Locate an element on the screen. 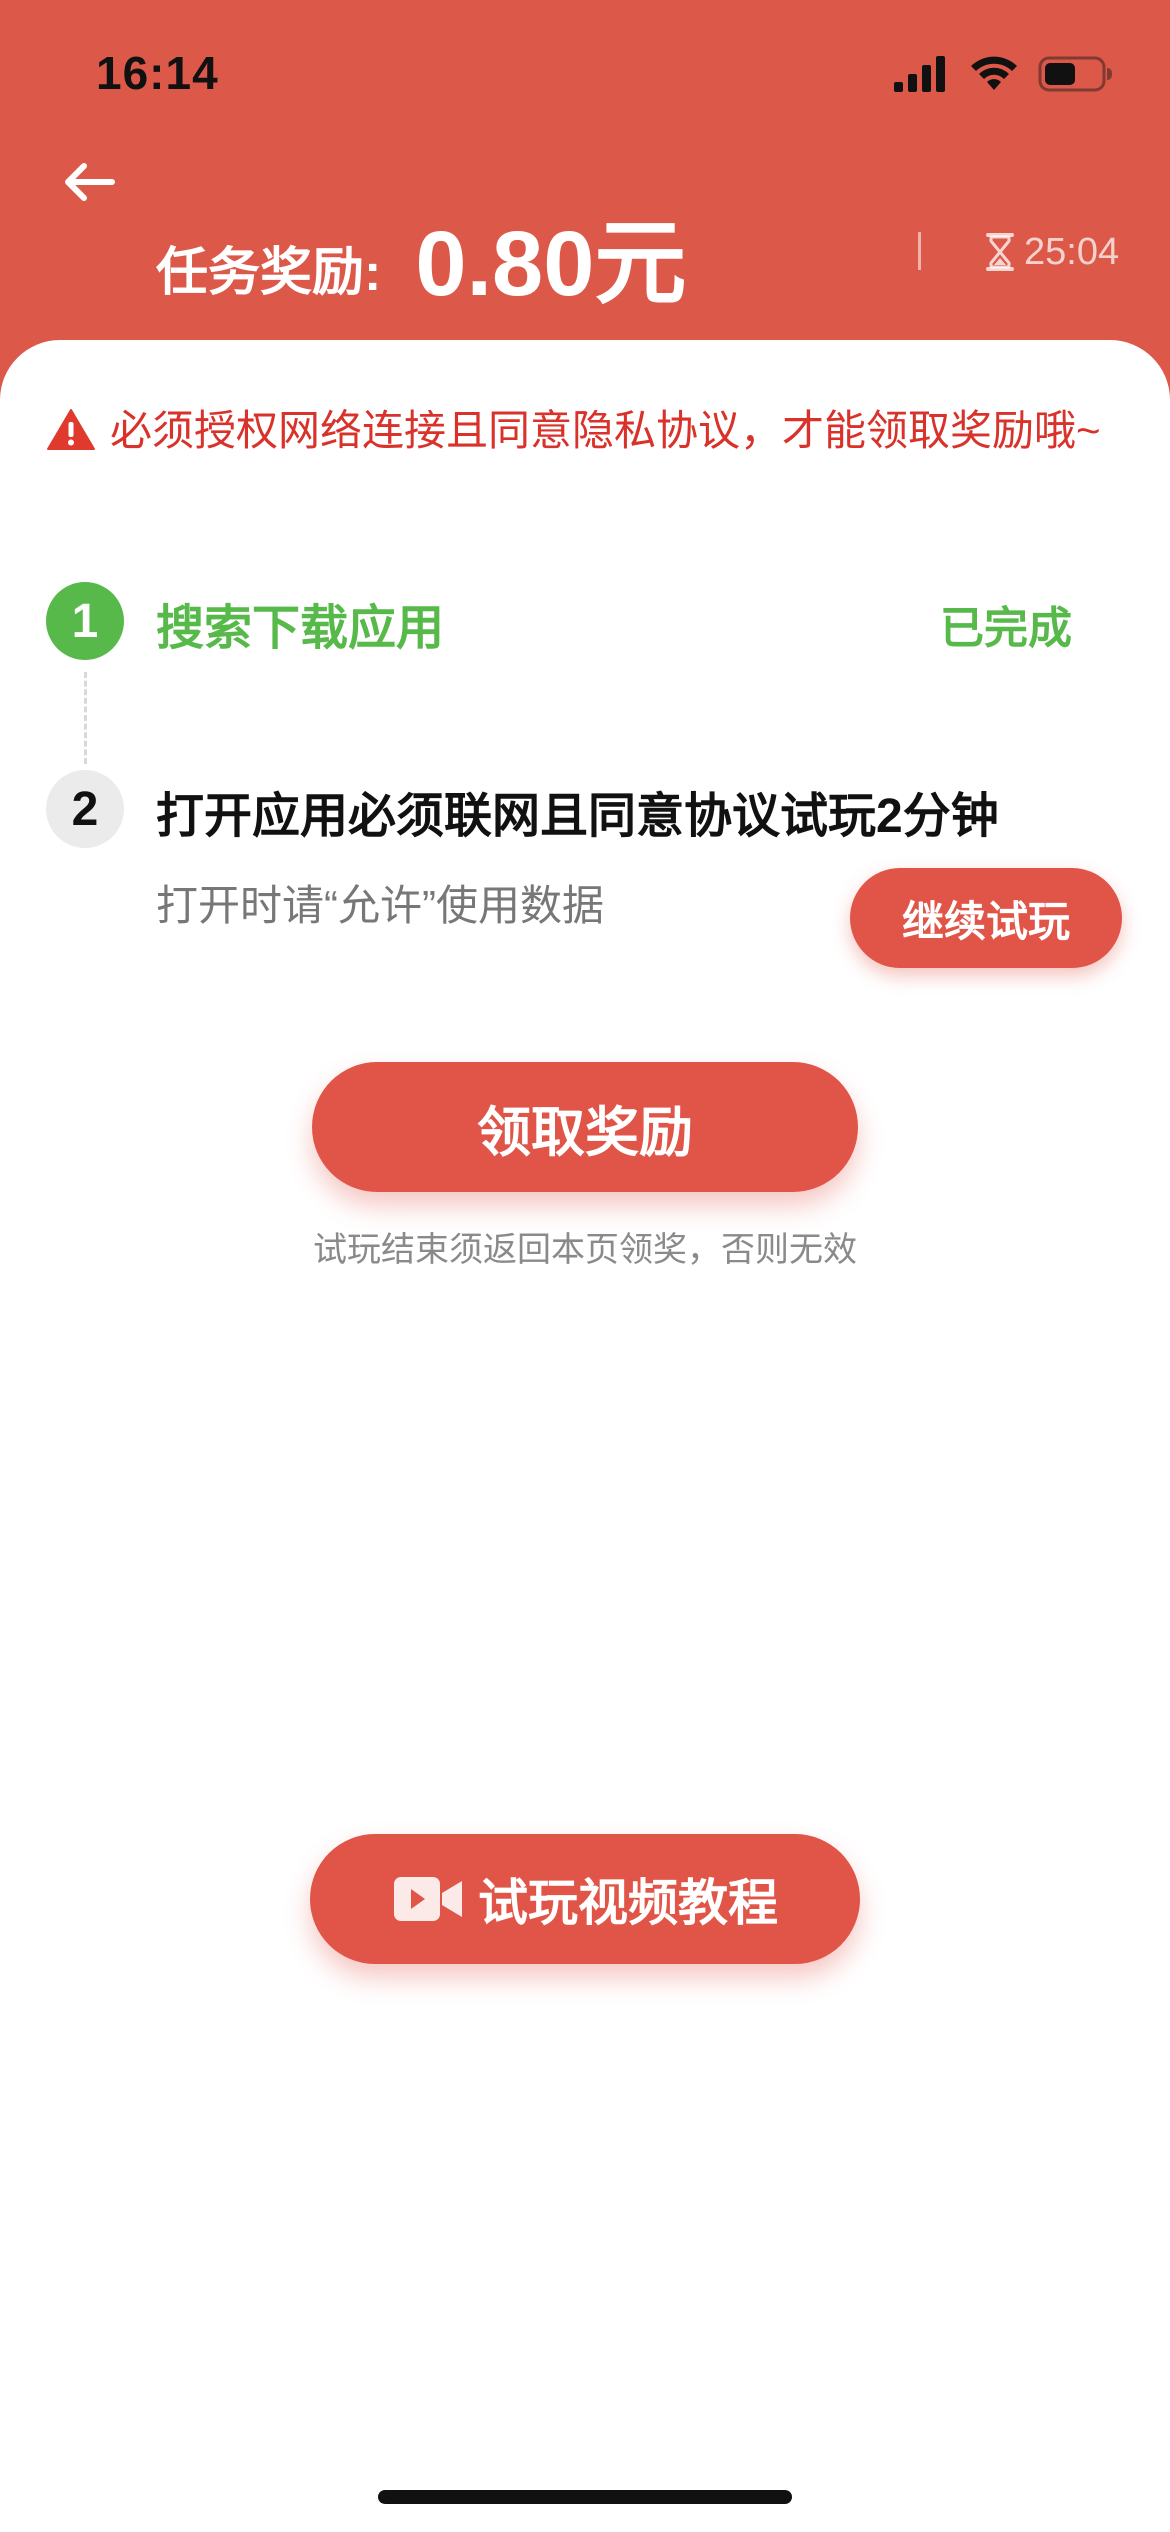 The height and width of the screenshot is (2532, 1170). battery-icon is located at coordinates (1075, 74).